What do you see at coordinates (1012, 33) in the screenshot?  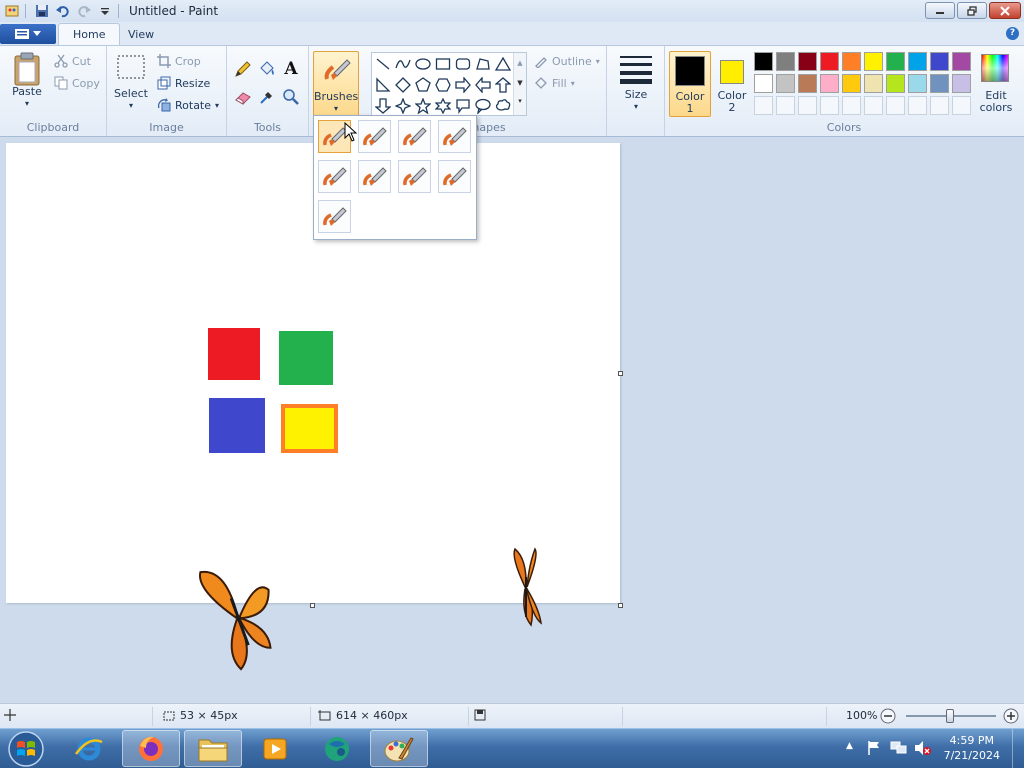 I see `help-icon: ?` at bounding box center [1012, 33].